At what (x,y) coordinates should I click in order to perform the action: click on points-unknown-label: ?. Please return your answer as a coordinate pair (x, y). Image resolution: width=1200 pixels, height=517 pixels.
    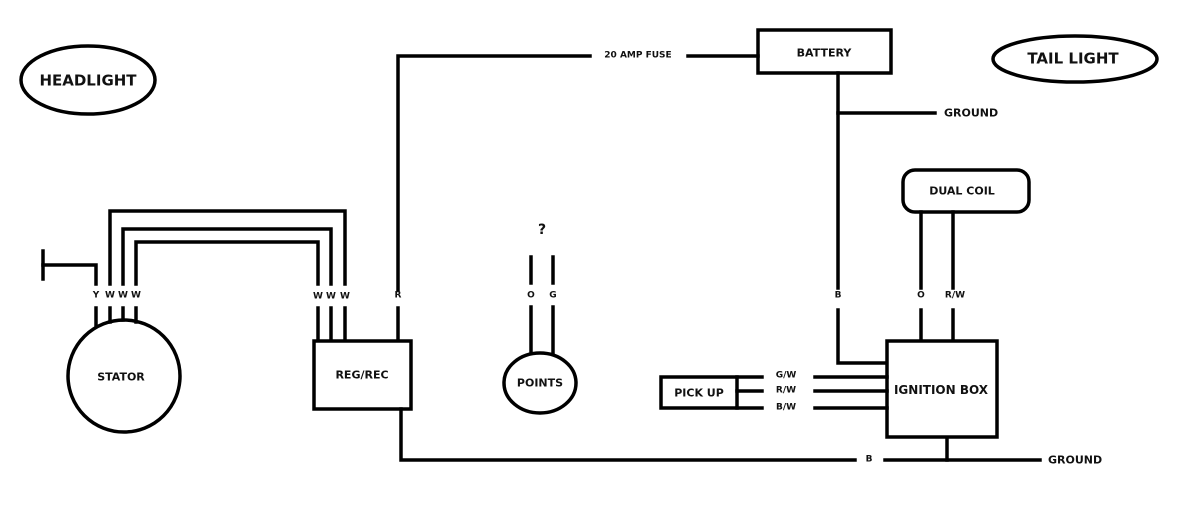
    Looking at the image, I should click on (542, 230).